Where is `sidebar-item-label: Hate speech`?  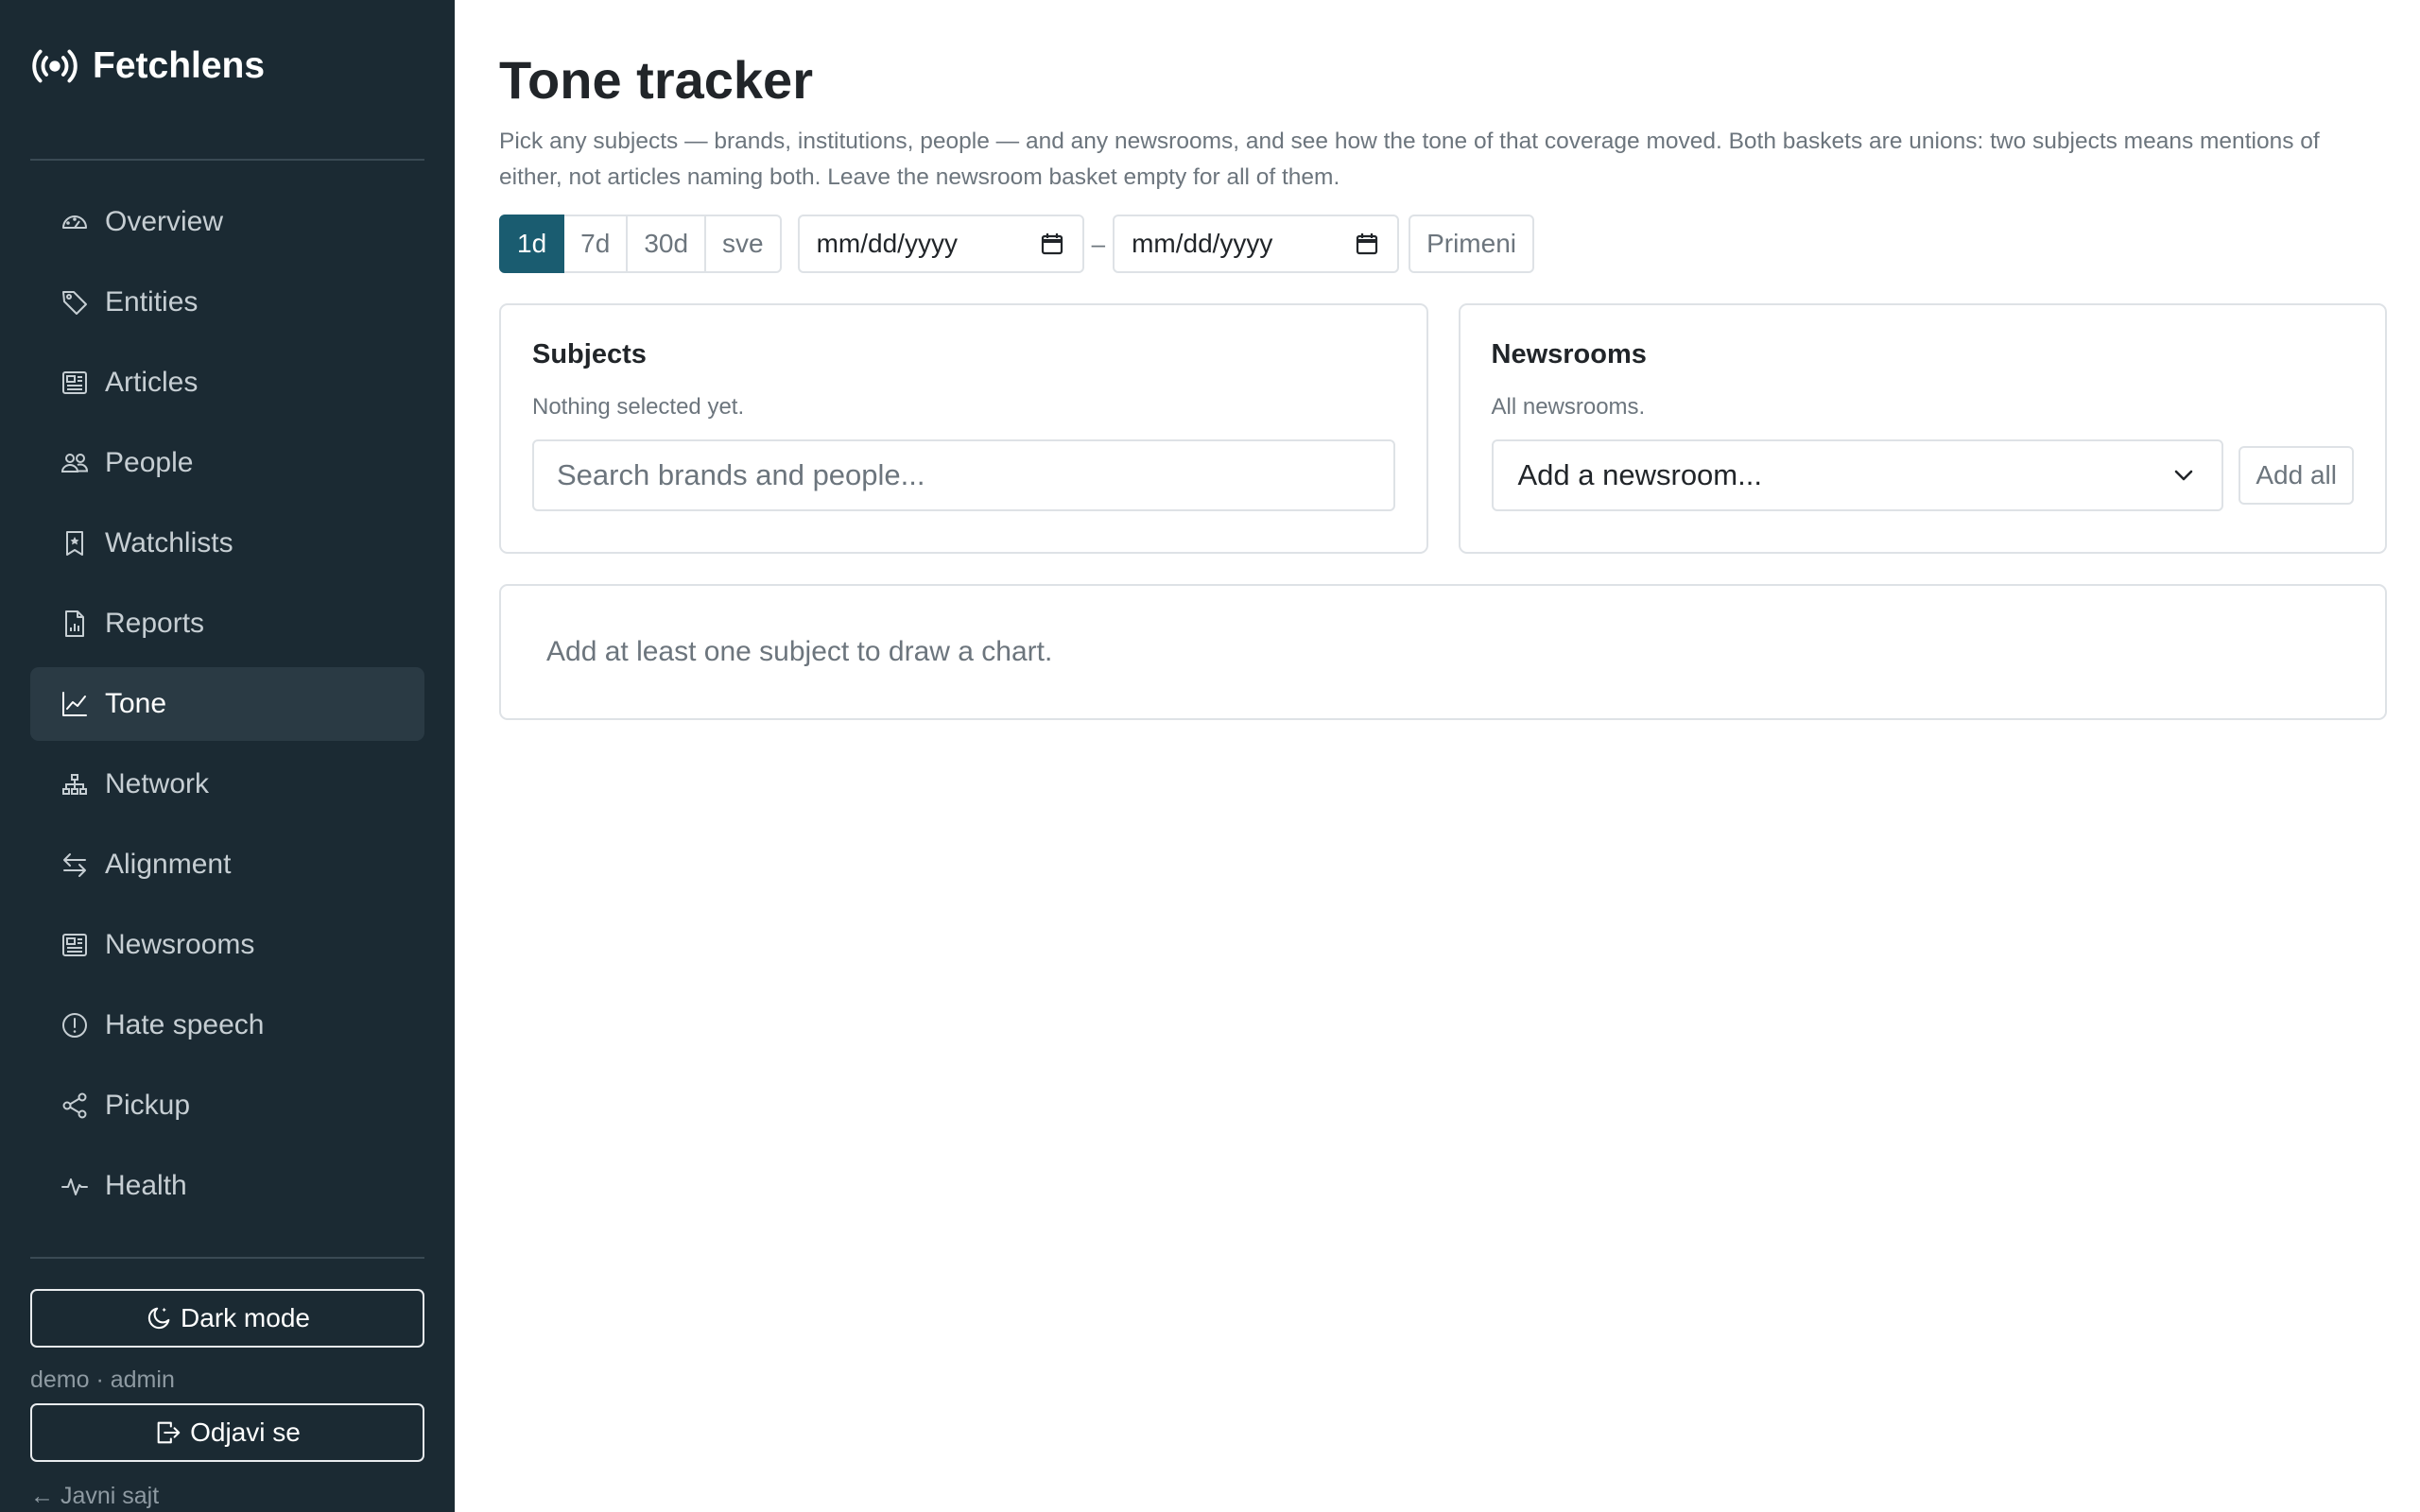 sidebar-item-label: Hate speech is located at coordinates (185, 1024).